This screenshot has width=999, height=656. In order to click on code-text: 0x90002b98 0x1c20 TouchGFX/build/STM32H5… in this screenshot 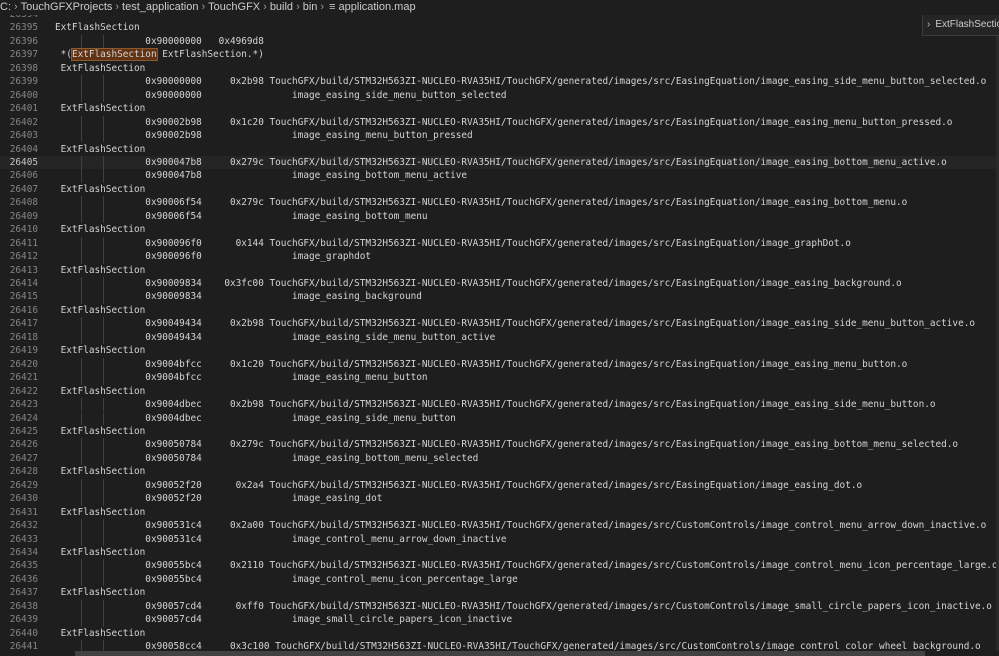, I will do `click(504, 122)`.